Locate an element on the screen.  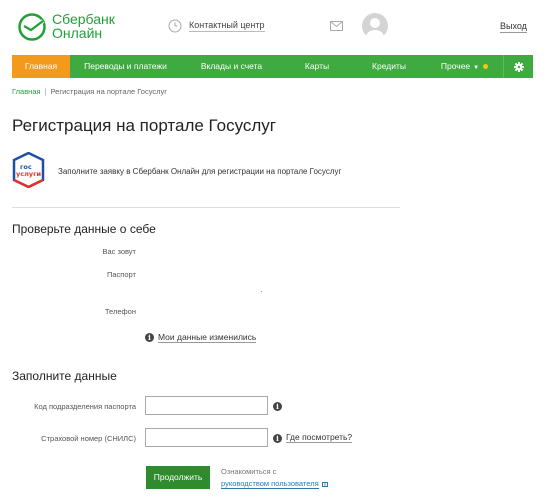
avatar is located at coordinates (375, 26).